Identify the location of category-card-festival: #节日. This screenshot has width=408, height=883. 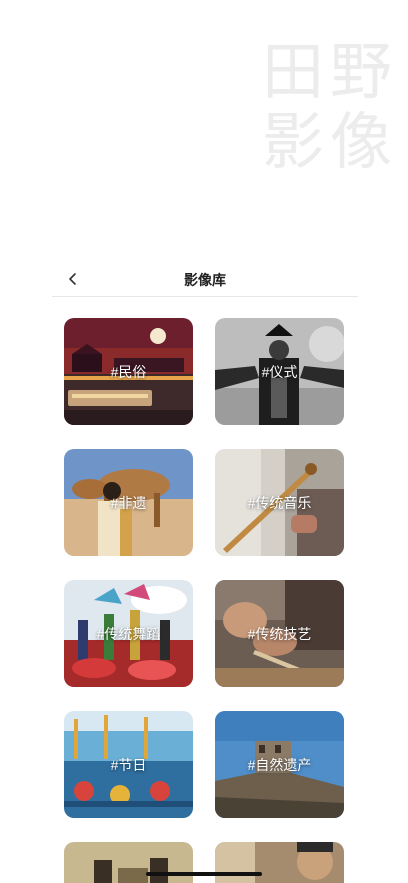
(128, 764).